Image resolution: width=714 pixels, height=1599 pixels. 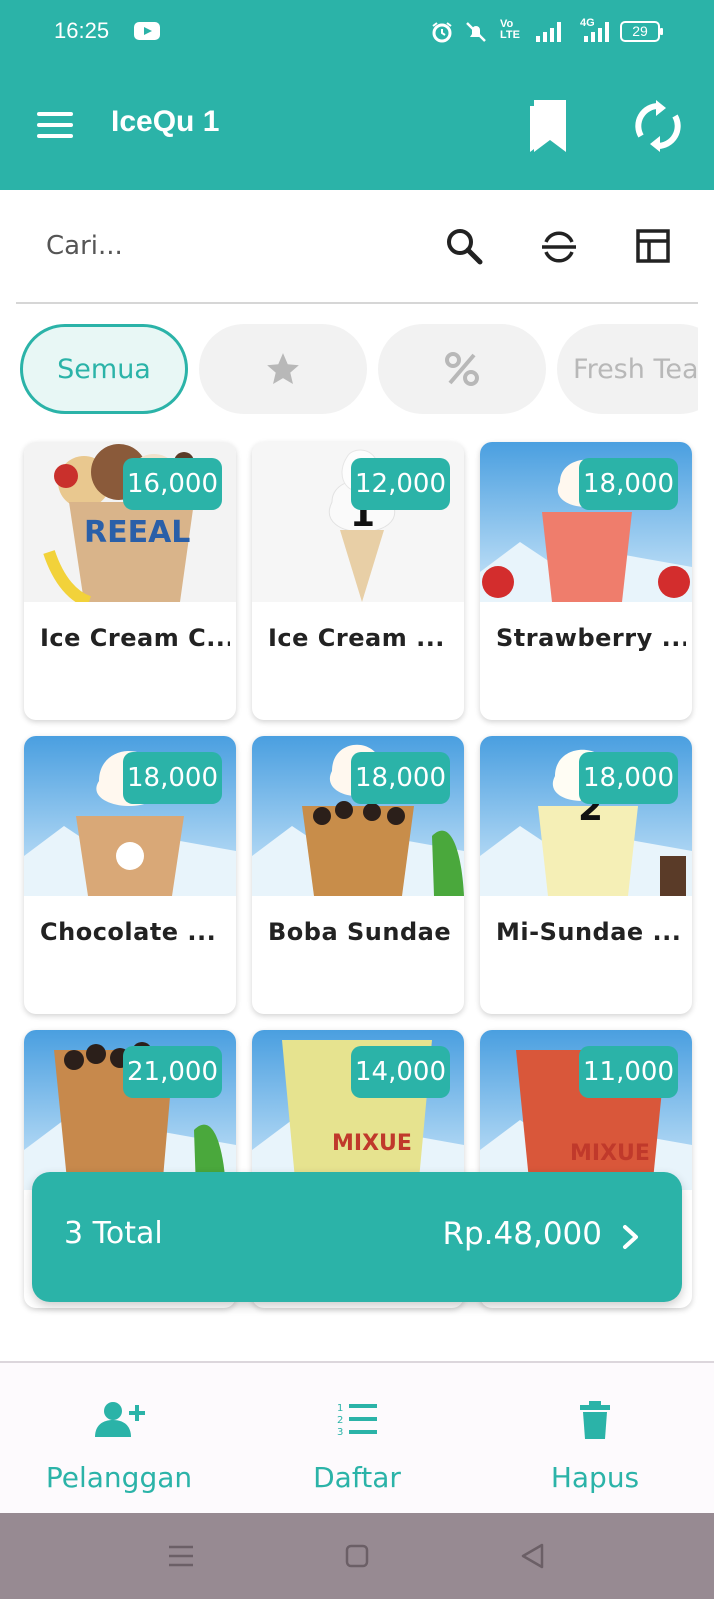 What do you see at coordinates (627, 369) in the screenshot?
I see `chip-fresh-tea: Fresh Tea` at bounding box center [627, 369].